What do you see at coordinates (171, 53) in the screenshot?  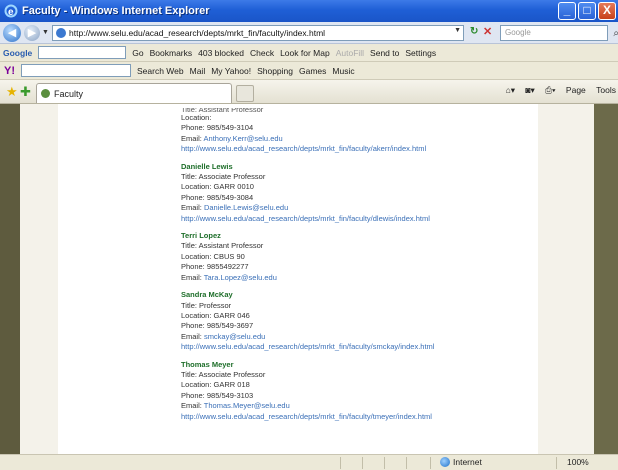 I see `google-bookmarks-button: Bookmarks` at bounding box center [171, 53].